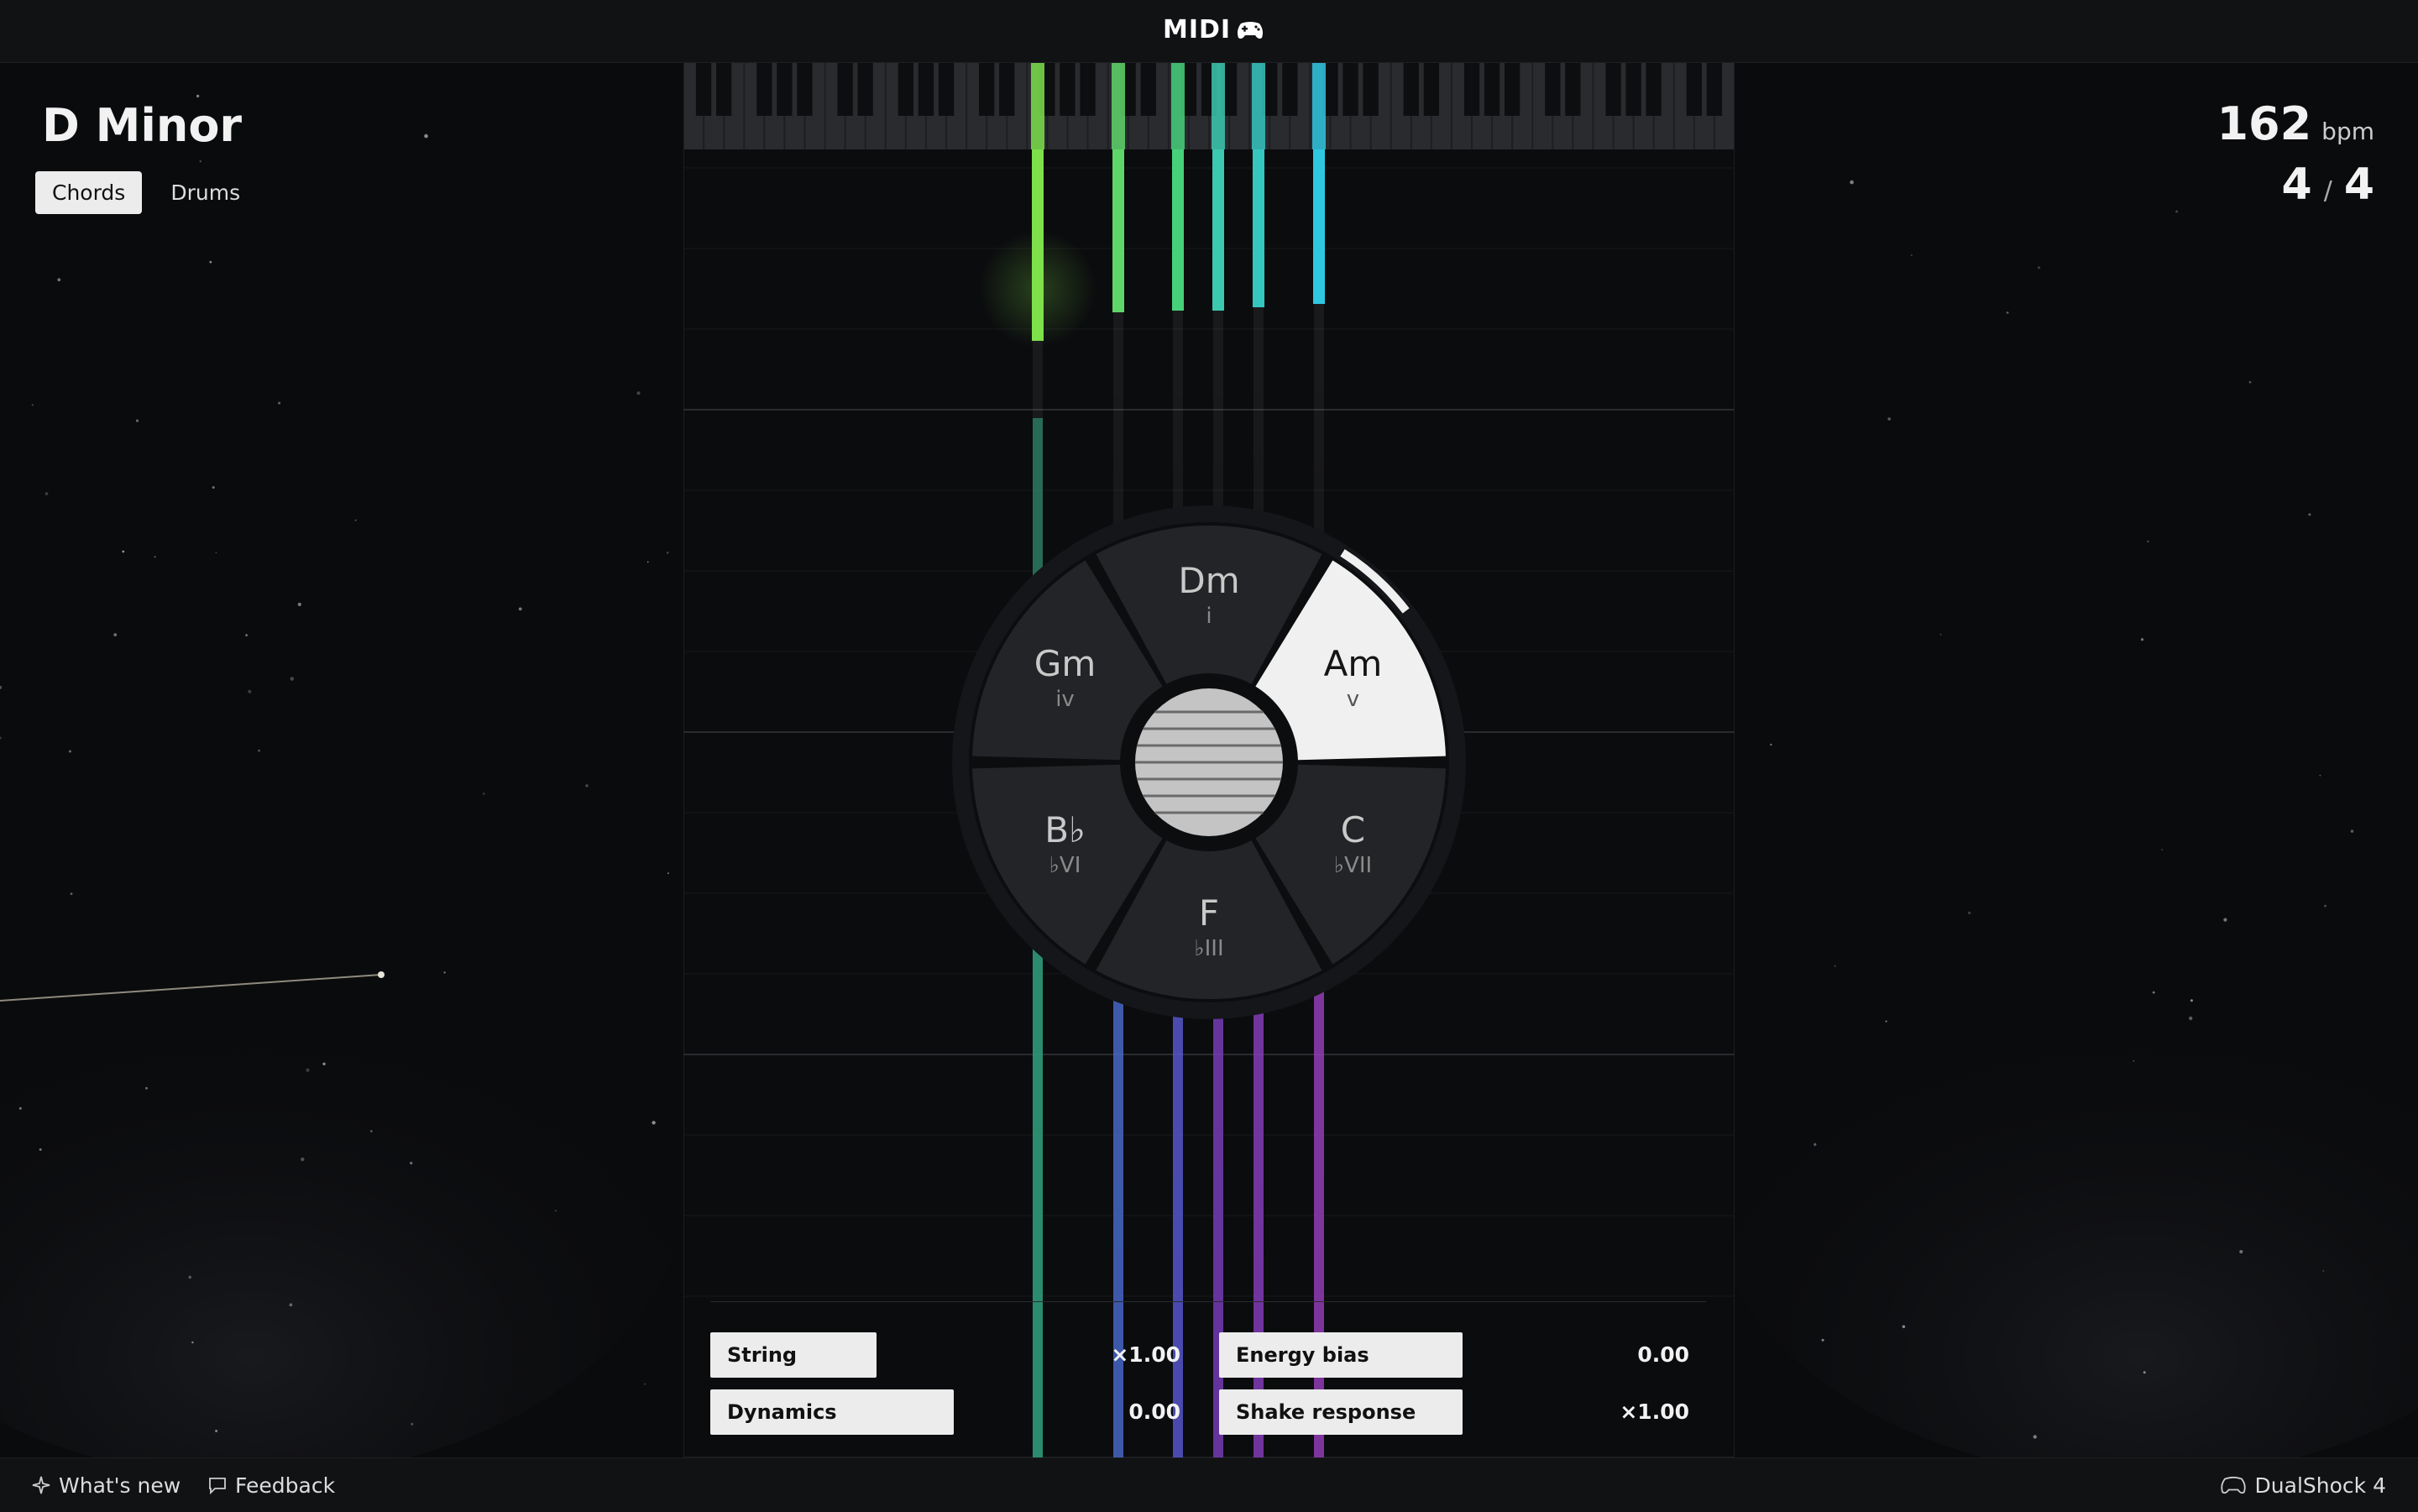 Image resolution: width=2418 pixels, height=1512 pixels. What do you see at coordinates (1209, 616) in the screenshot?
I see `chord-numeral: i` at bounding box center [1209, 616].